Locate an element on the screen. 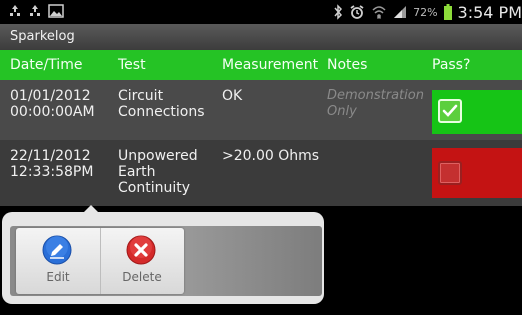 This screenshot has height=315, width=522. cell-datetime: 01/01/2012 00:00:00AM is located at coordinates (52, 104).